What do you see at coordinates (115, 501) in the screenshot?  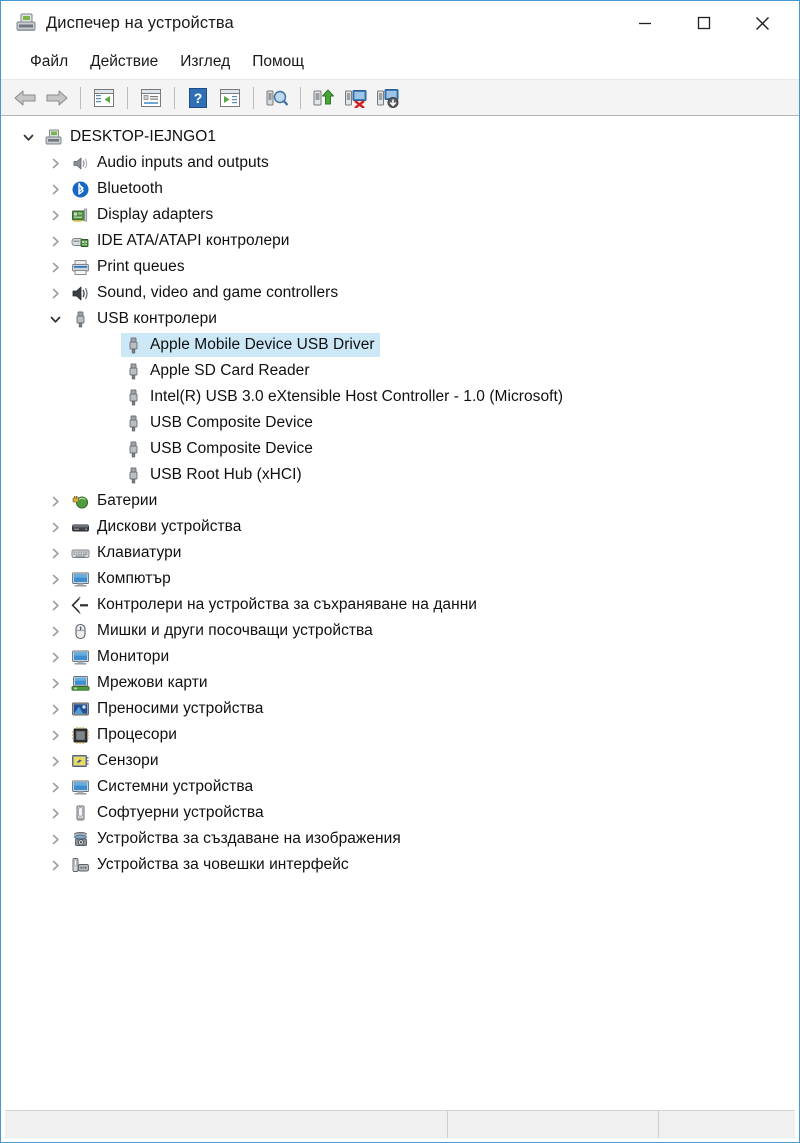 I see `tree-node-content: Батерии` at bounding box center [115, 501].